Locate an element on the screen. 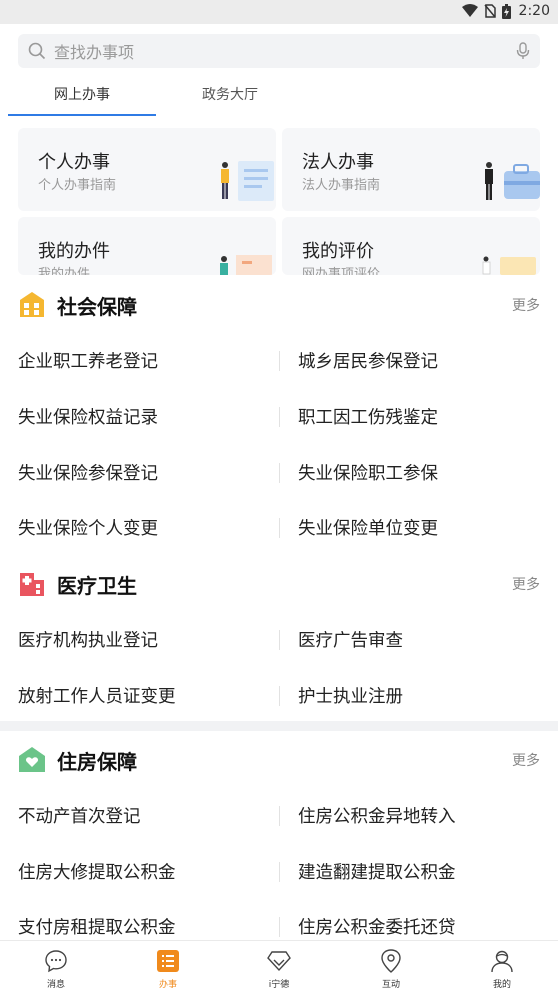 The width and height of the screenshot is (558, 993). bottom-tab-bar: 消息 办事 i宁德 互动 我的 is located at coordinates (279, 966).